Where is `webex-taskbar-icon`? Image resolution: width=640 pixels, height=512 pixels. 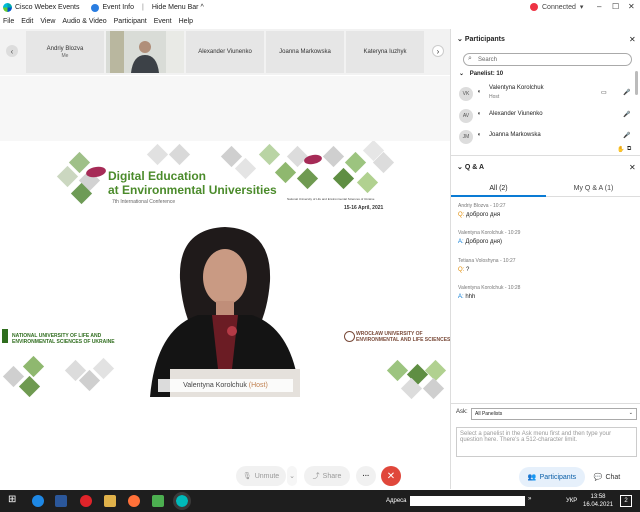 webex-taskbar-icon is located at coordinates (182, 501).